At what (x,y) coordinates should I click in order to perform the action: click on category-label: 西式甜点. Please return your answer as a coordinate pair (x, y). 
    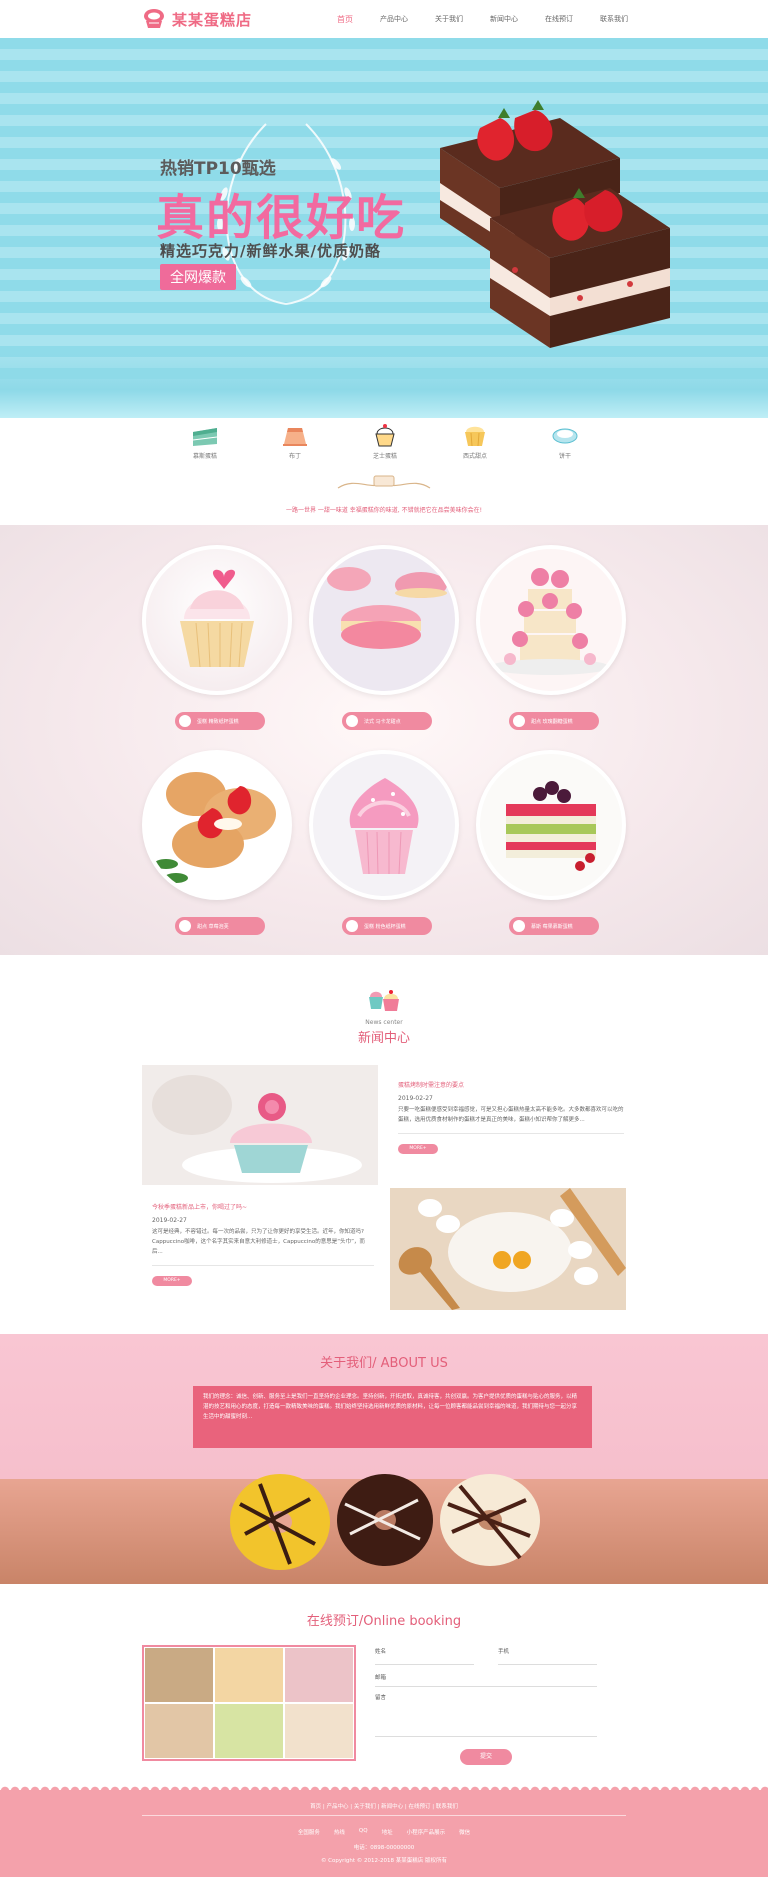
    Looking at the image, I should click on (474, 456).